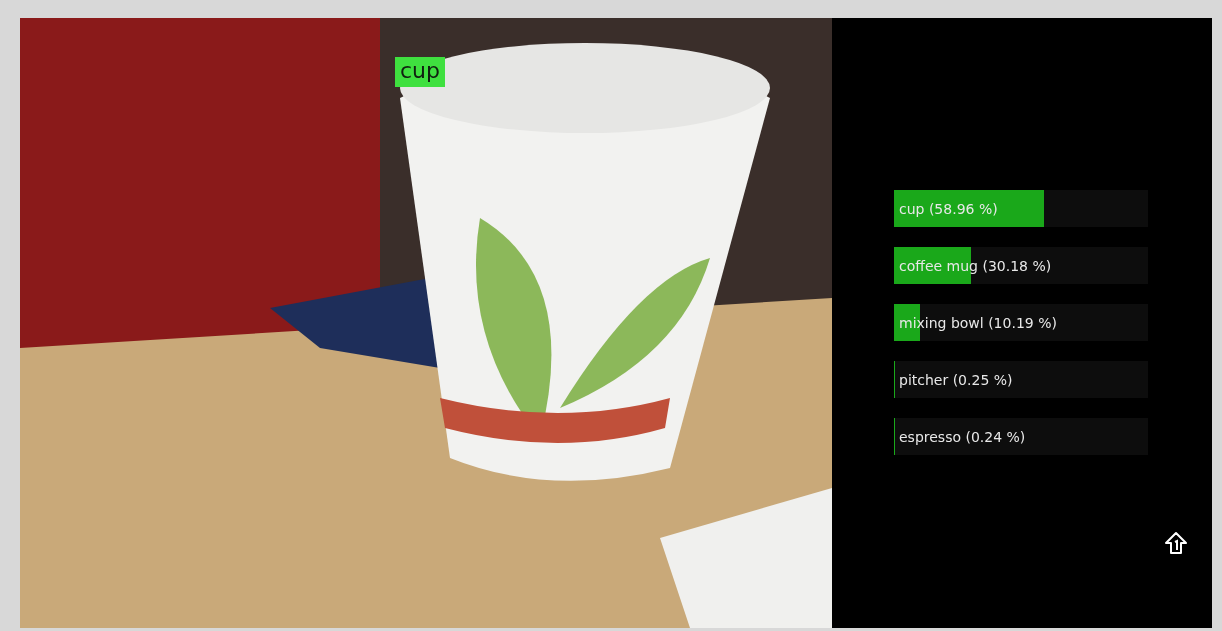 The height and width of the screenshot is (631, 1222). I want to click on detection-label: cup, so click(420, 72).